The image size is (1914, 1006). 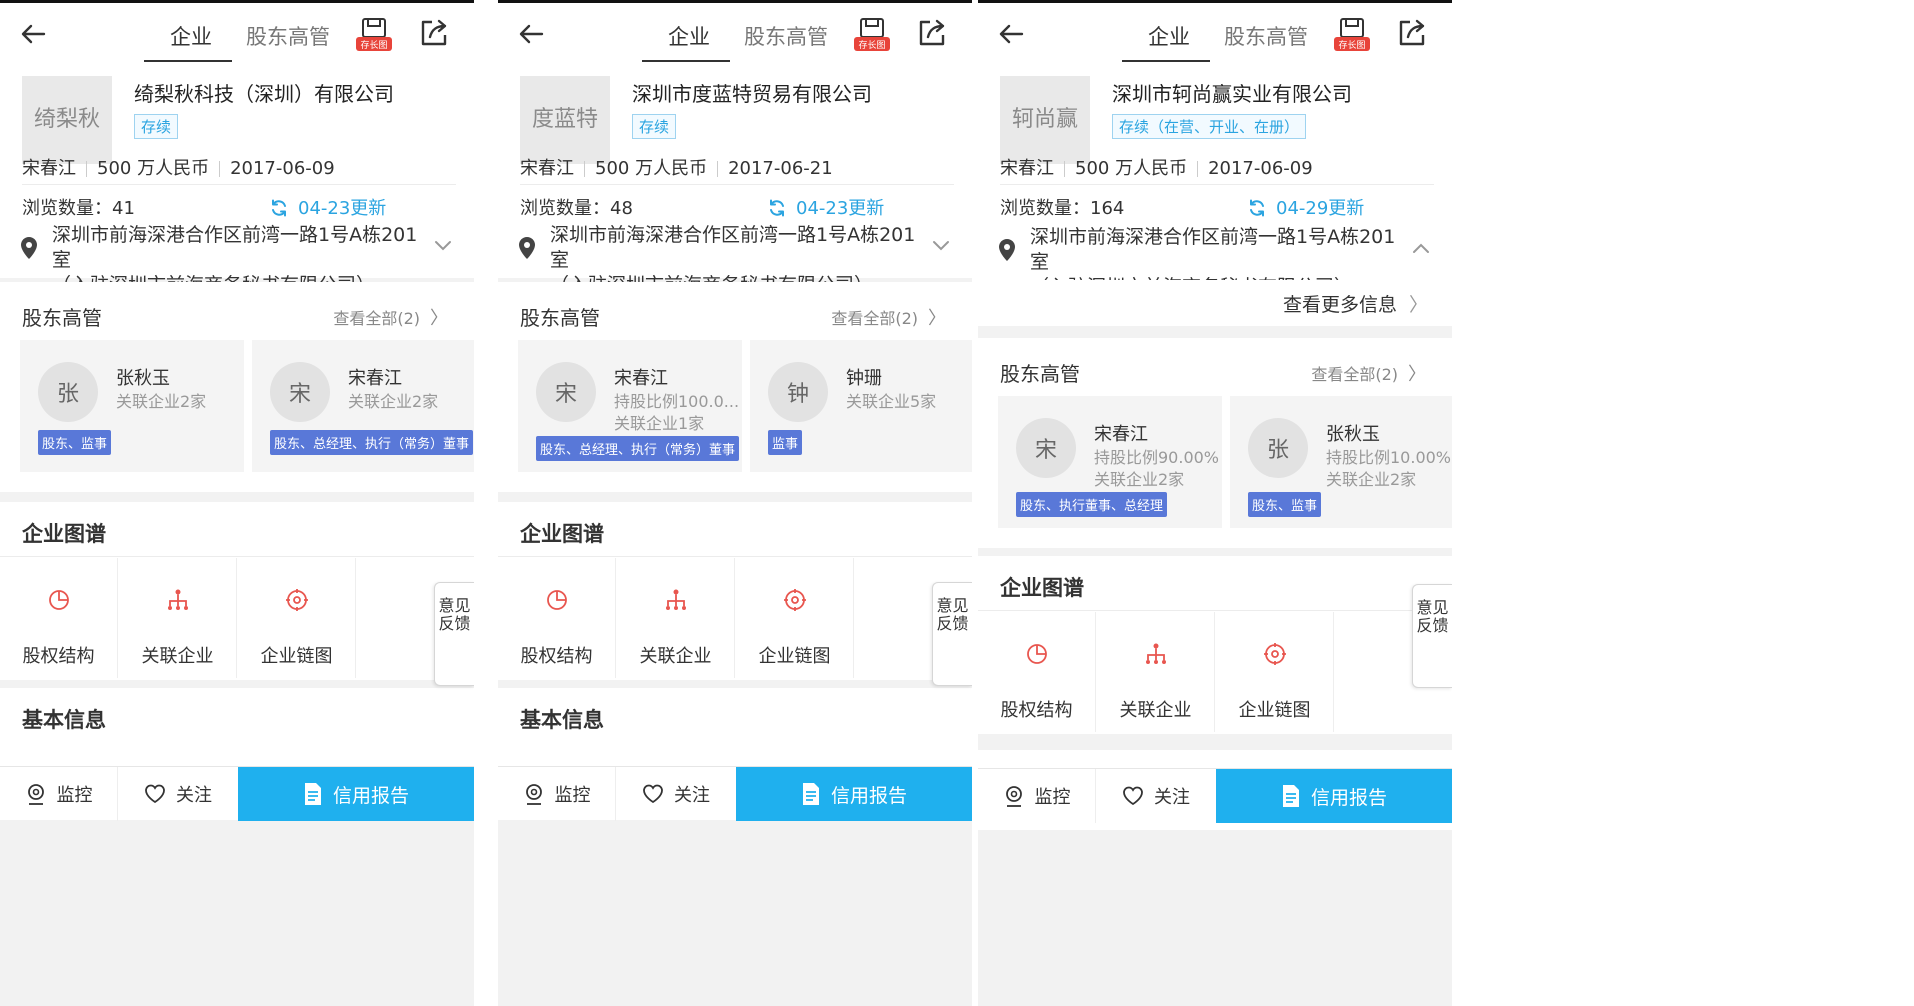 What do you see at coordinates (1355, 303) in the screenshot?
I see `more-info-link: 查看更多信息〉` at bounding box center [1355, 303].